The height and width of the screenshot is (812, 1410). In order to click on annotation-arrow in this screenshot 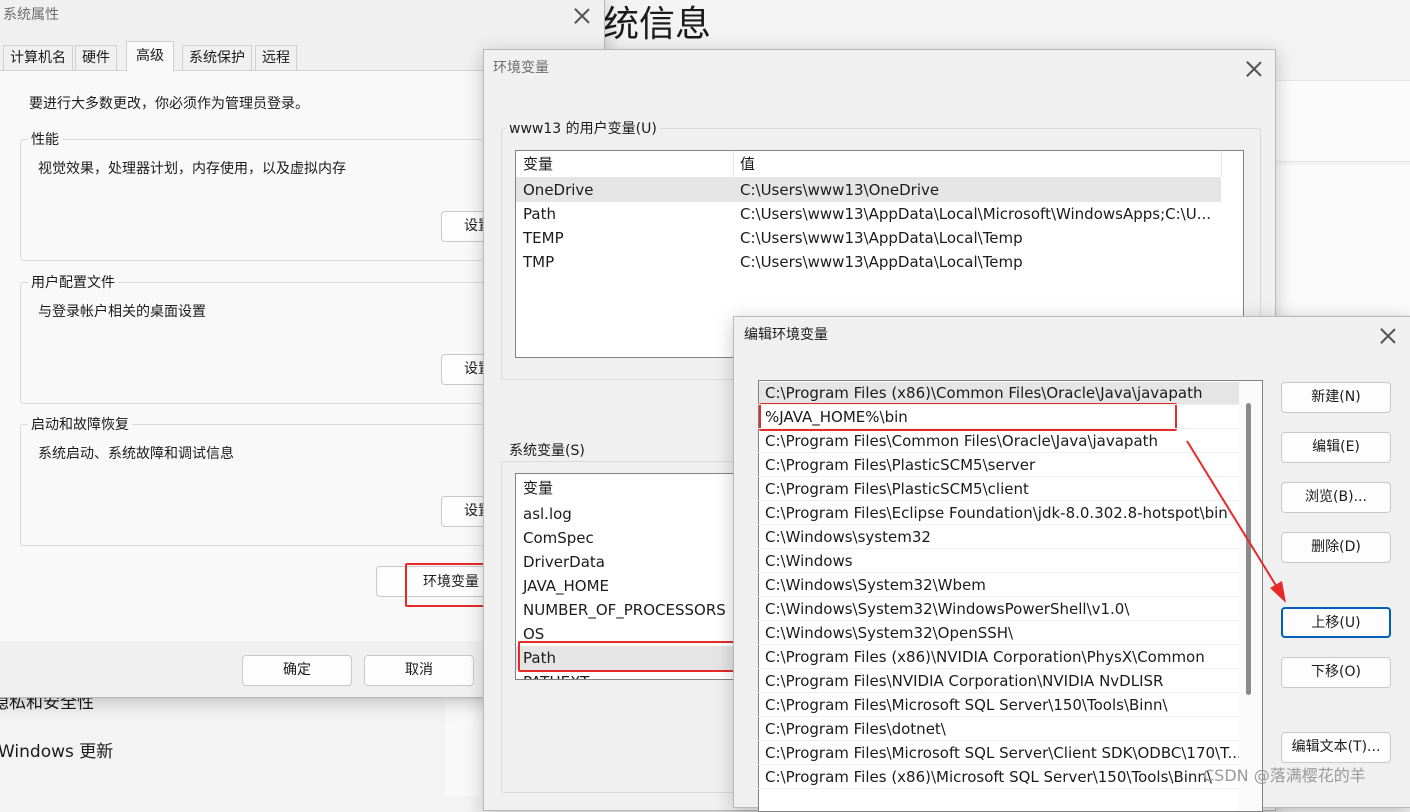, I will do `click(1236, 521)`.